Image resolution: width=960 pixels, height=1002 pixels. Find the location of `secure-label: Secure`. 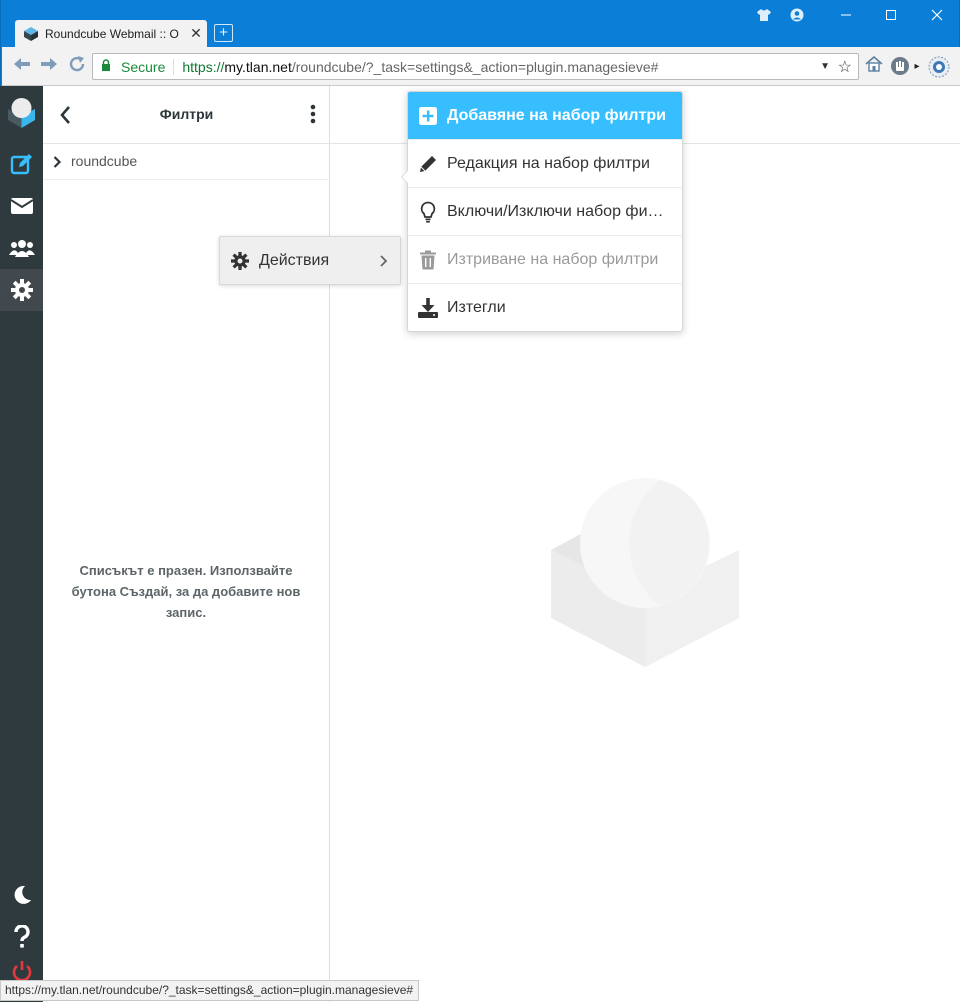

secure-label: Secure is located at coordinates (148, 66).